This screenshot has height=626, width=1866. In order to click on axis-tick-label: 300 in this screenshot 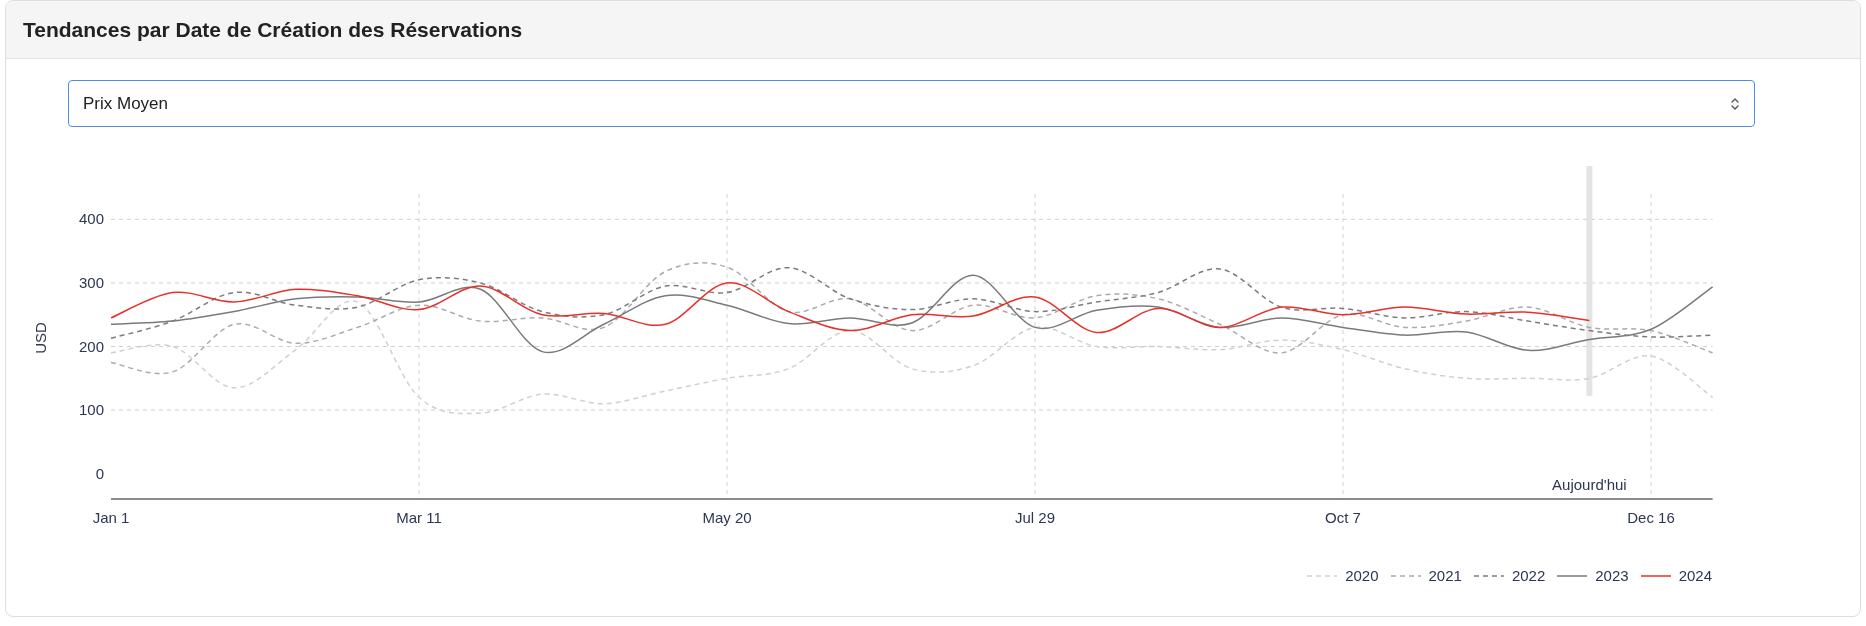, I will do `click(91, 282)`.